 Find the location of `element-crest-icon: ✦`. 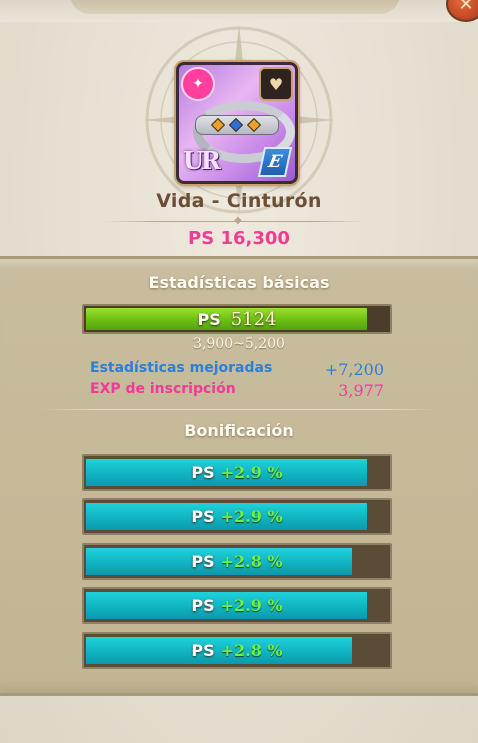

element-crest-icon: ✦ is located at coordinates (198, 84).